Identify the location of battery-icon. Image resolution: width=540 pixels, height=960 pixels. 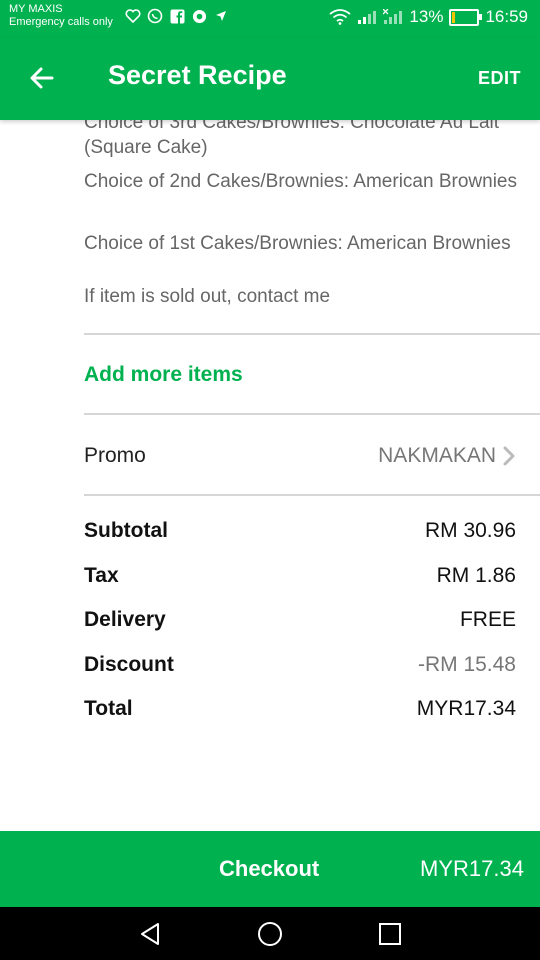
(466, 17).